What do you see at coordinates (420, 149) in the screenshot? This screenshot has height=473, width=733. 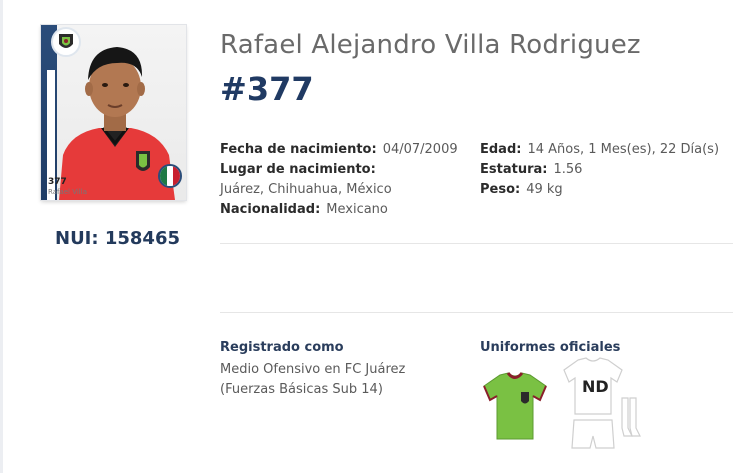 I see `birth-date-value: 04/07/2009` at bounding box center [420, 149].